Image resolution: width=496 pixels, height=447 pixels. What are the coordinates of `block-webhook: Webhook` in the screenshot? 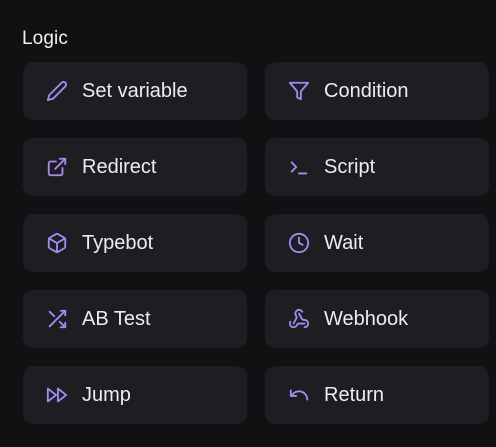 It's located at (377, 319).